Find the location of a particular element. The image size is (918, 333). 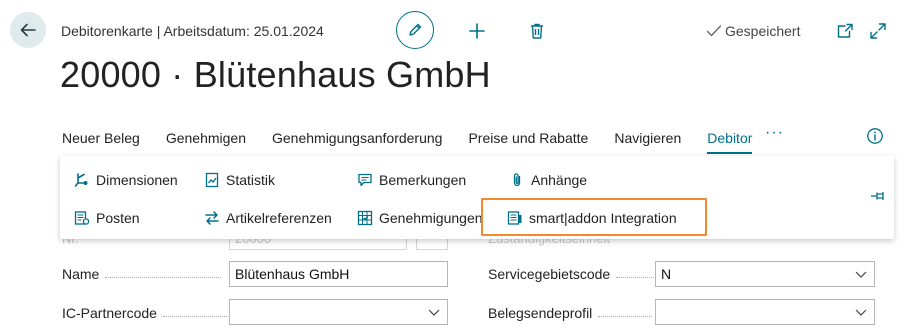

action-customer: Debitor is located at coordinates (730, 142).